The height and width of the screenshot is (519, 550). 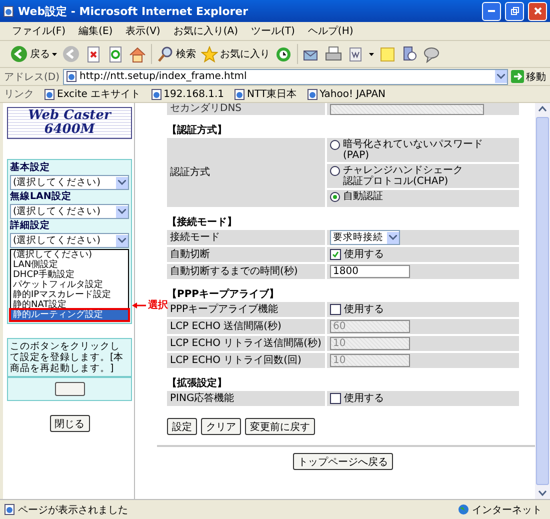 I want to click on radio-option: 自動認証, so click(x=356, y=197).